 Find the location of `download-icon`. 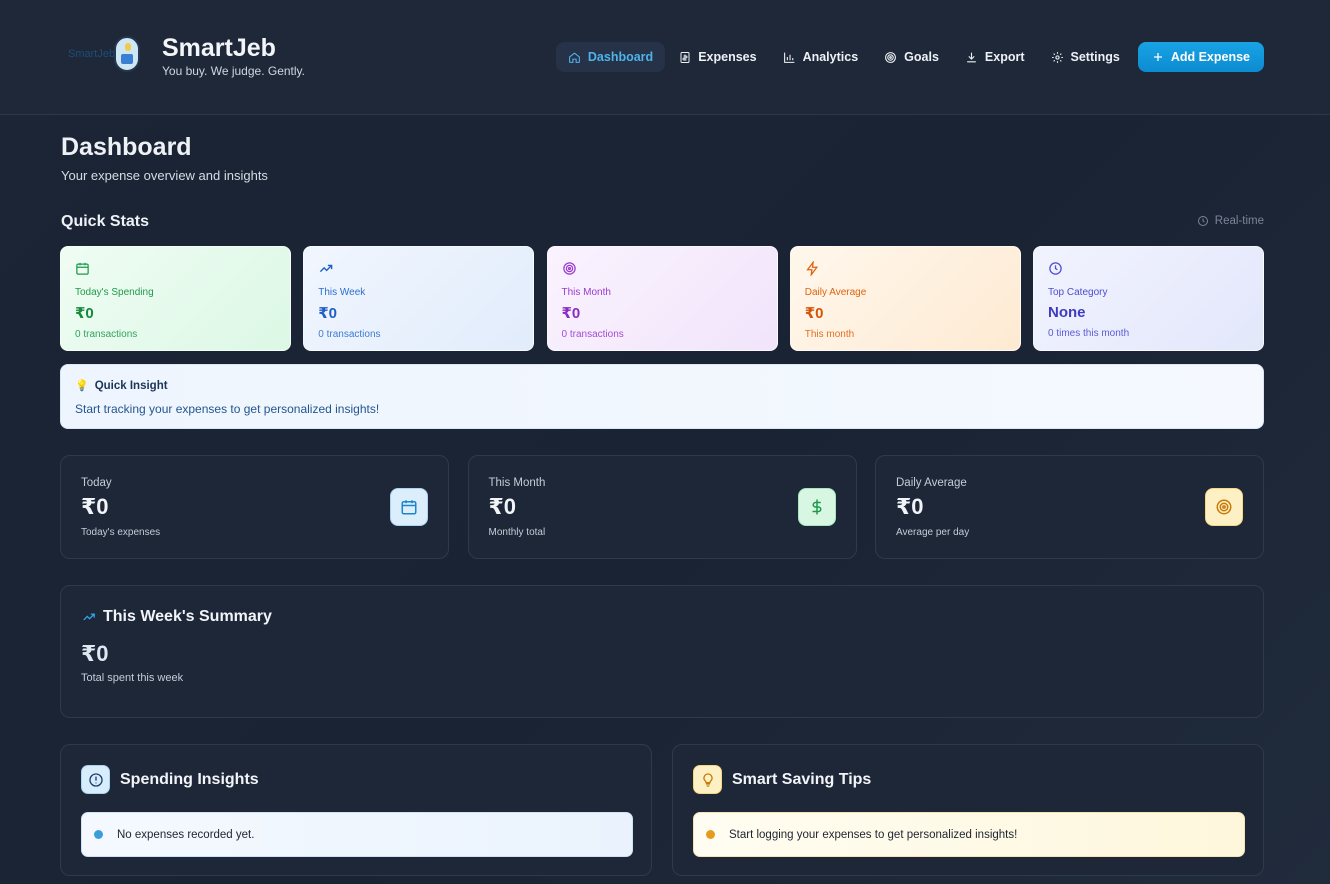

download-icon is located at coordinates (971, 57).